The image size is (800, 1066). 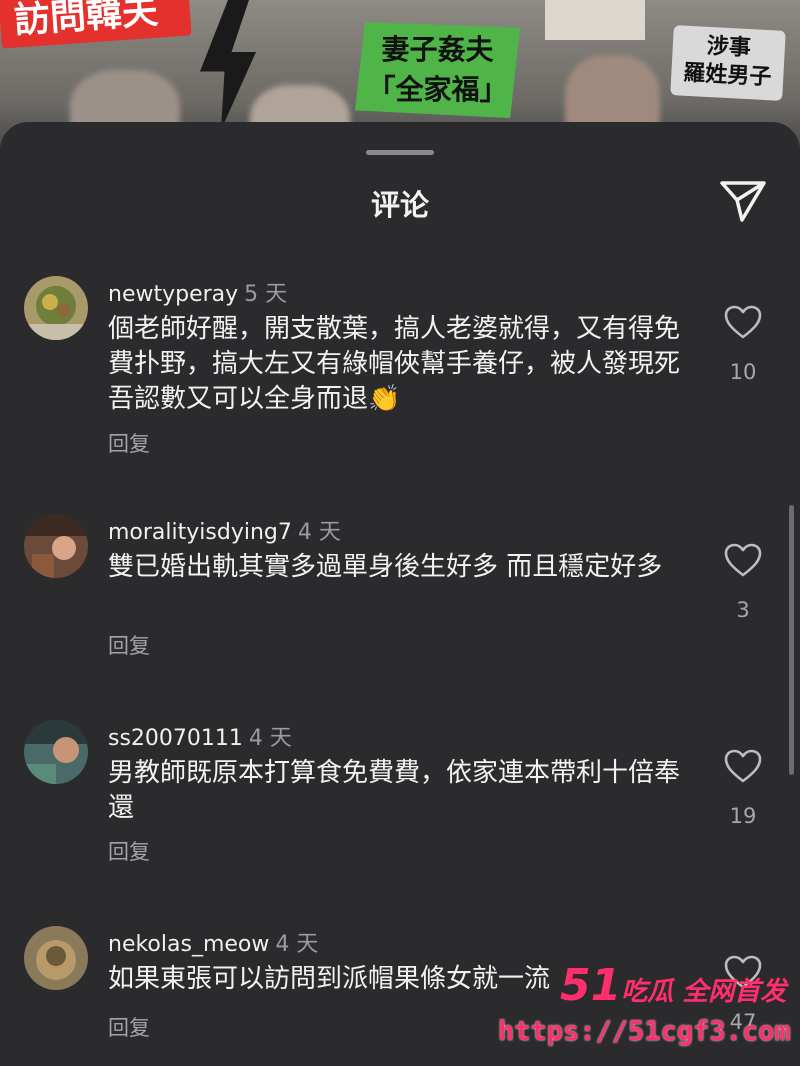 I want to click on comment-header: newtyperay 5 天, so click(x=197, y=292).